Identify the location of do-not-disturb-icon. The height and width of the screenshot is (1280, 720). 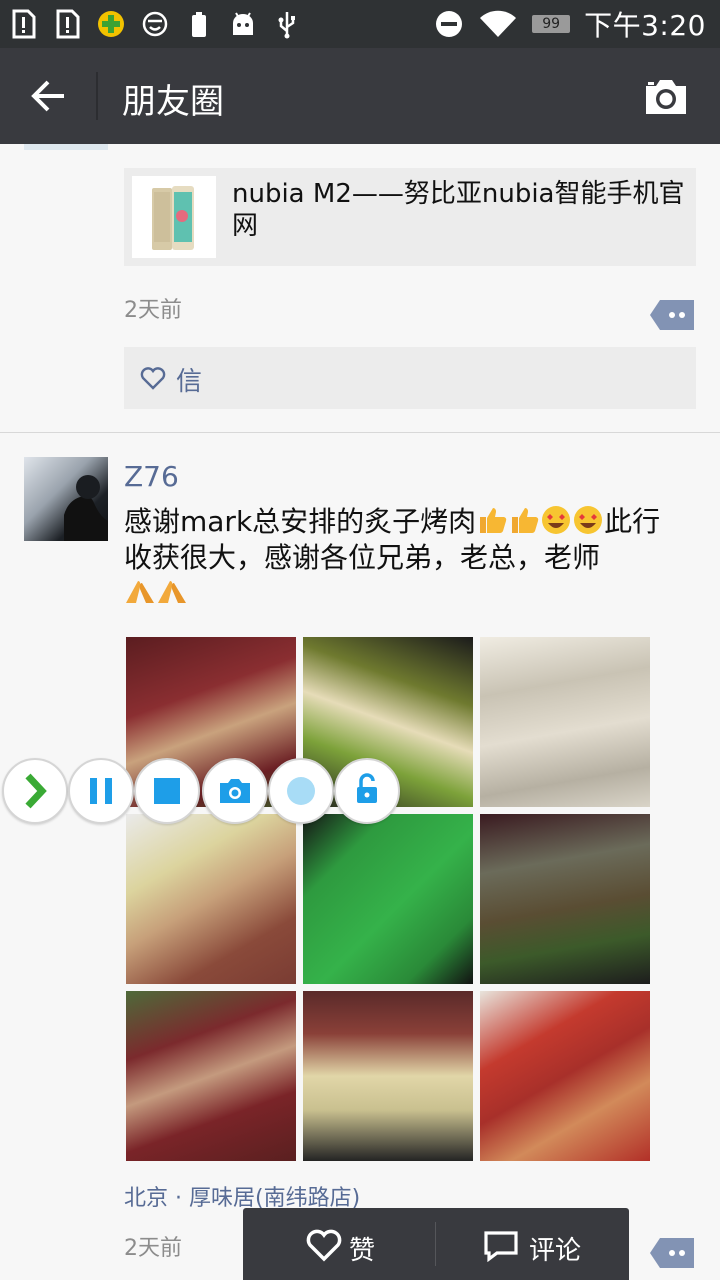
(449, 24).